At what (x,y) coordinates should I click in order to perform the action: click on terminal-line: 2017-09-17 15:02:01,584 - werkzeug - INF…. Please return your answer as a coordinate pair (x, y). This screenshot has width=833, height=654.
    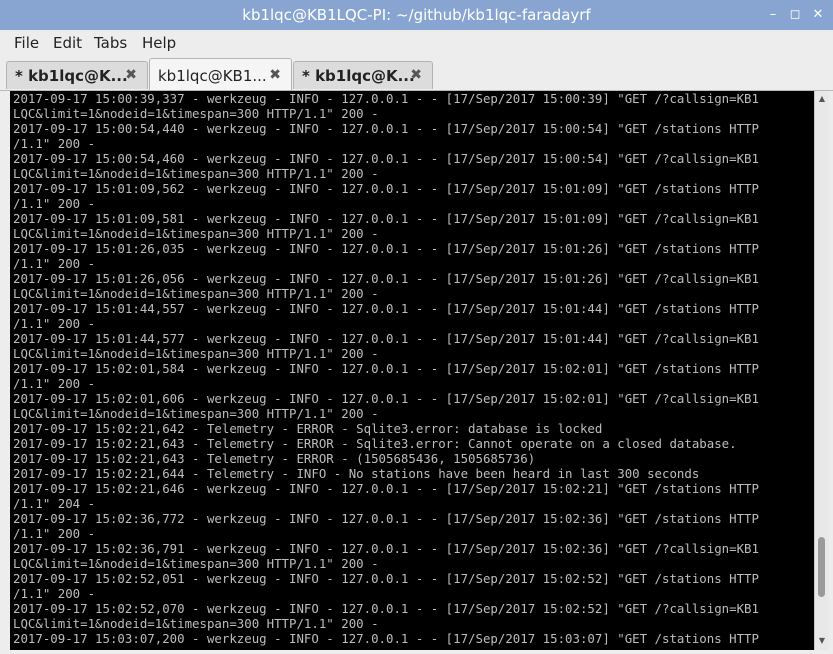
    Looking at the image, I should click on (386, 368).